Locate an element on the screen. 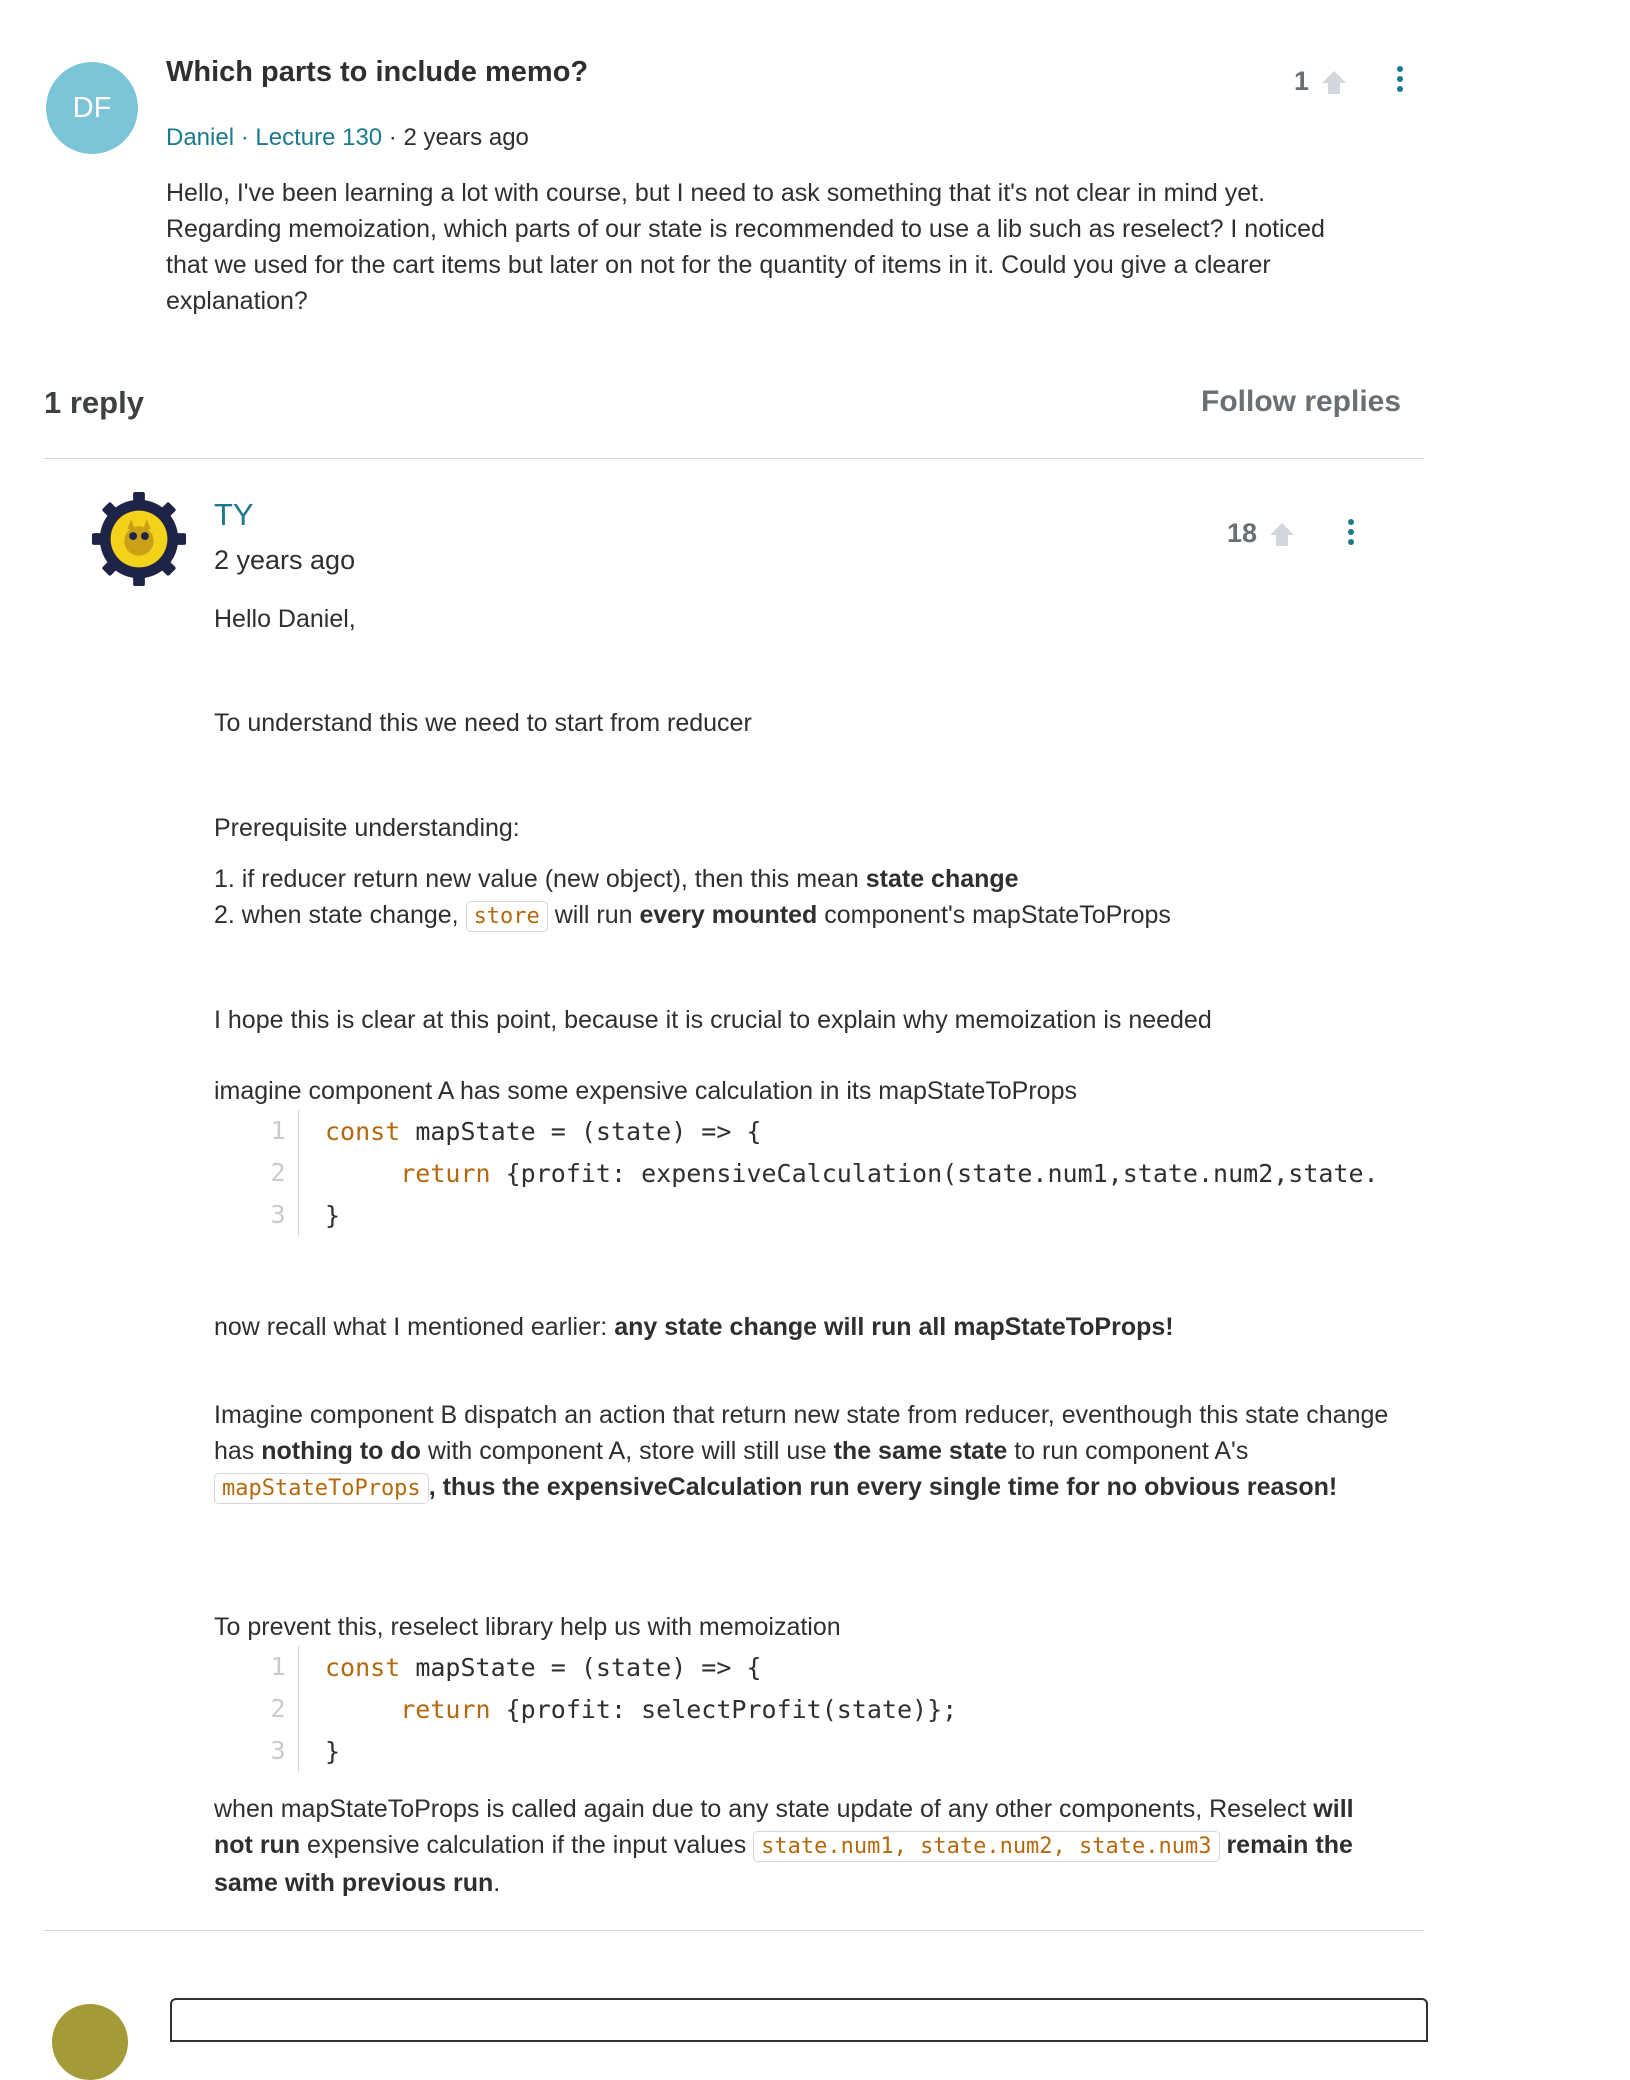 Image resolution: width=1630 pixels, height=2080 pixels. reply-vote: 18 is located at coordinates (1262, 533).